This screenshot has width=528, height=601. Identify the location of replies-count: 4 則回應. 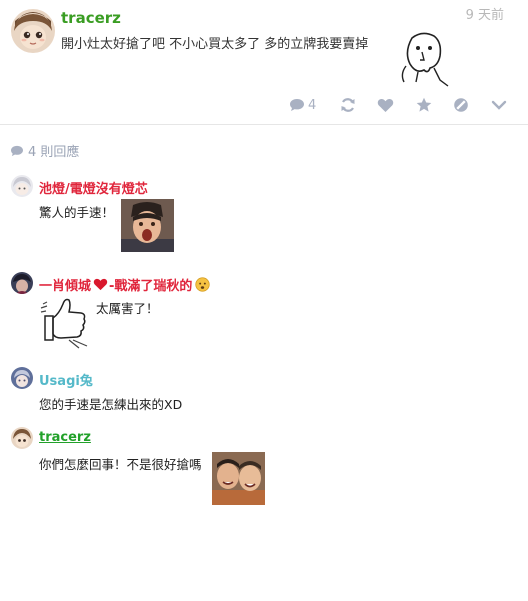
(44, 150).